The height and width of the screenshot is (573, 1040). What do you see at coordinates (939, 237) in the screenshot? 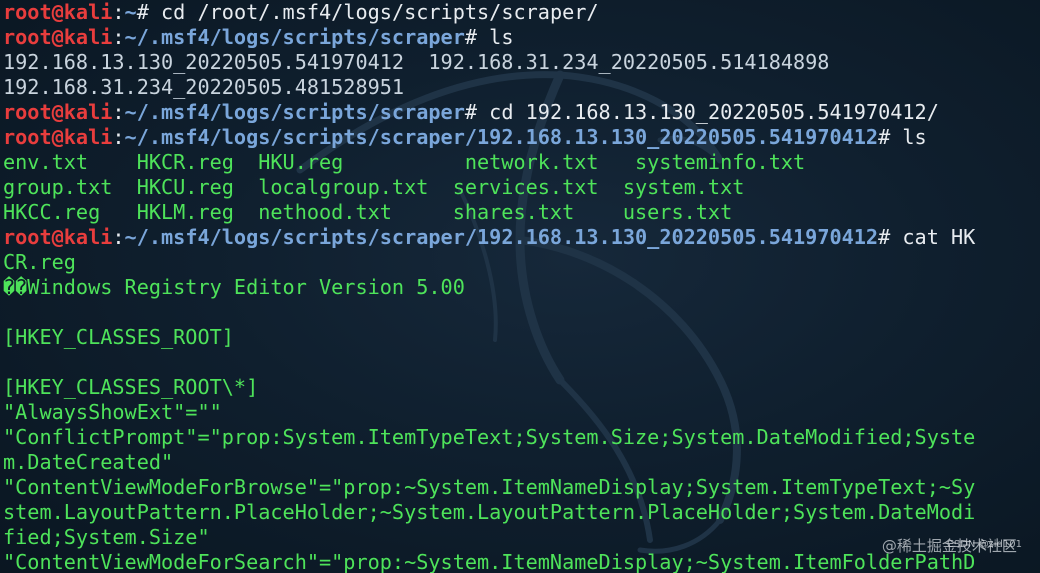
I see `command-text: cat HK` at bounding box center [939, 237].